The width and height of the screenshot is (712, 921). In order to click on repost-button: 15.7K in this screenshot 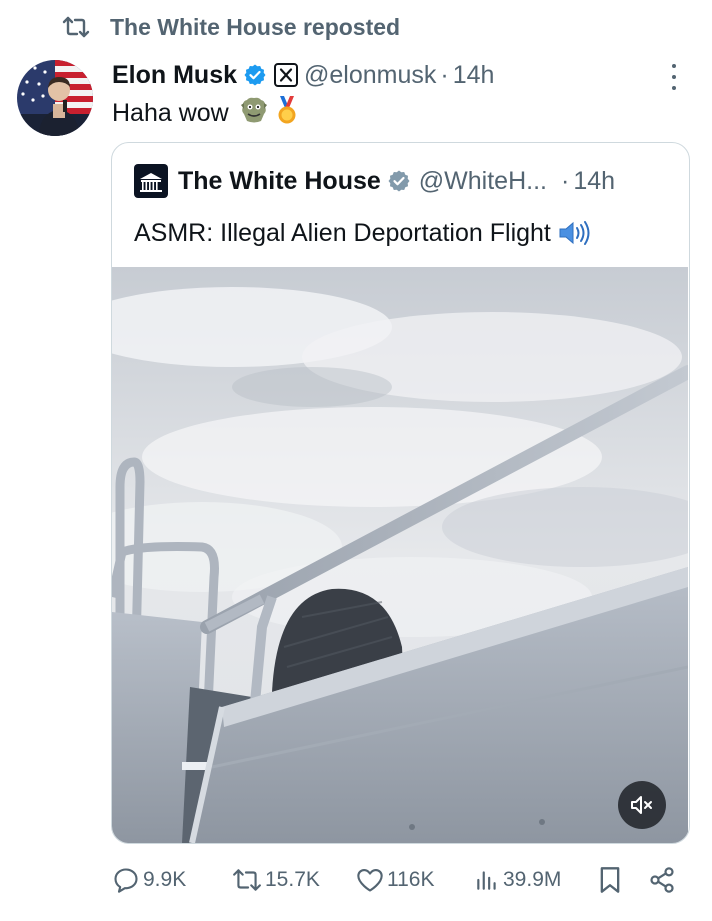, I will do `click(276, 880)`.